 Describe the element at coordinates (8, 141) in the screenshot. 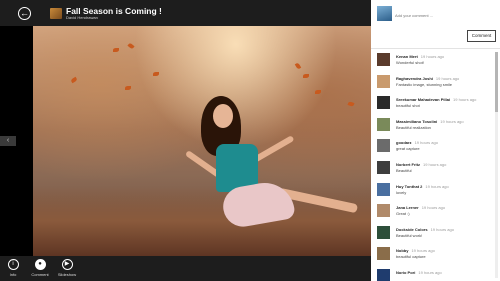

I see `previous-photo-icon: ‹` at that location.